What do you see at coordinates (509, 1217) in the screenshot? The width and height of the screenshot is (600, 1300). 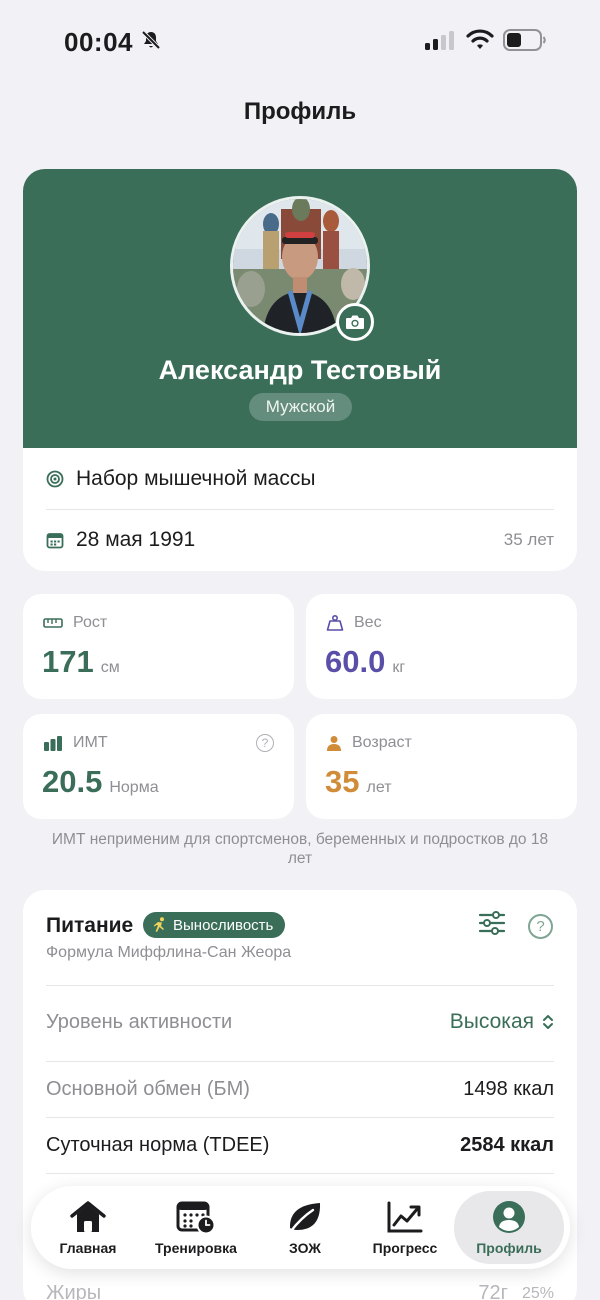 I see `person-circle-icon` at bounding box center [509, 1217].